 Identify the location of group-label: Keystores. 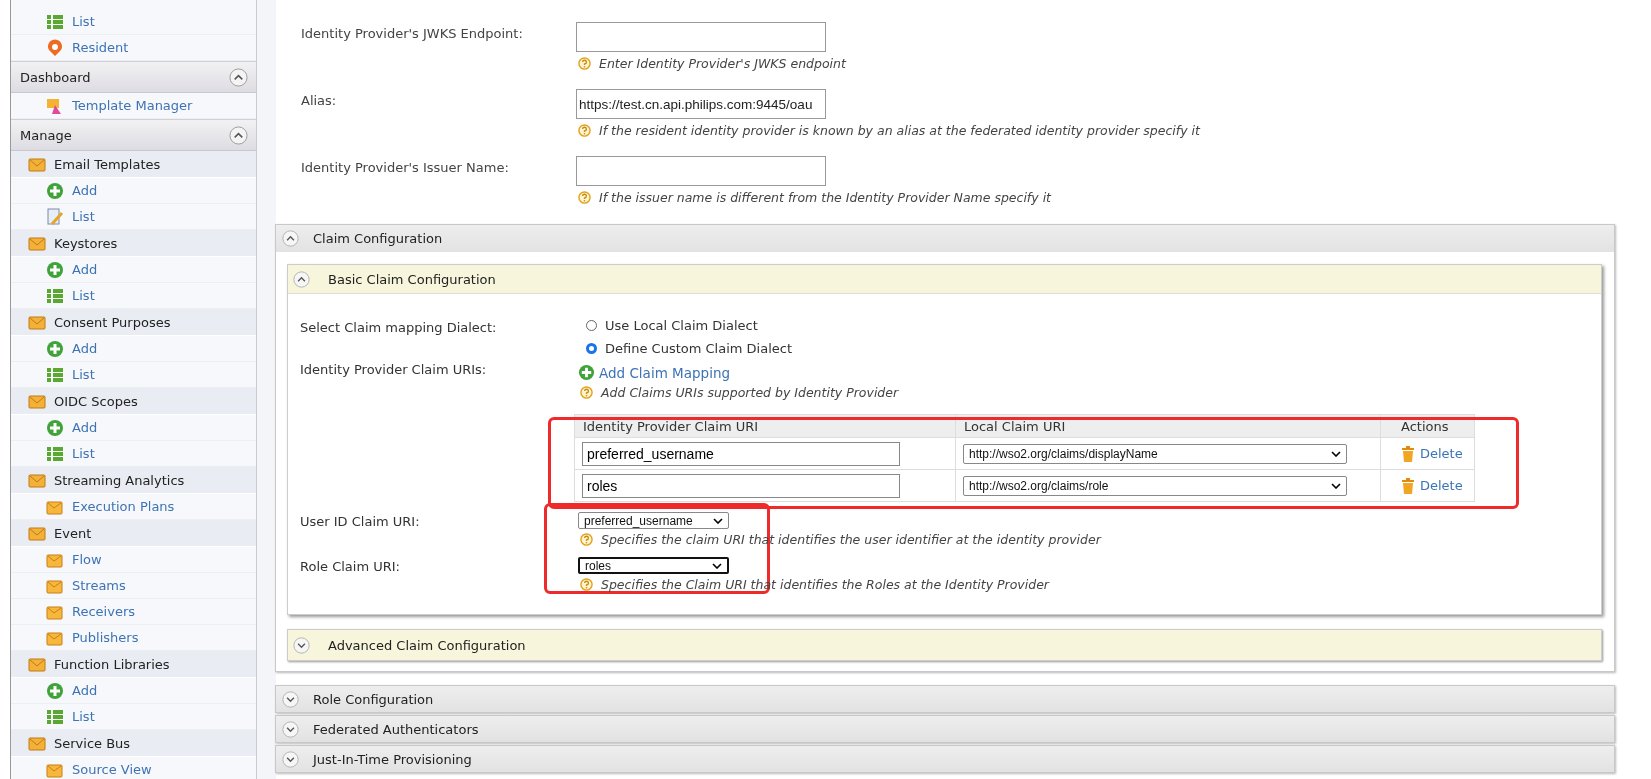
(86, 243).